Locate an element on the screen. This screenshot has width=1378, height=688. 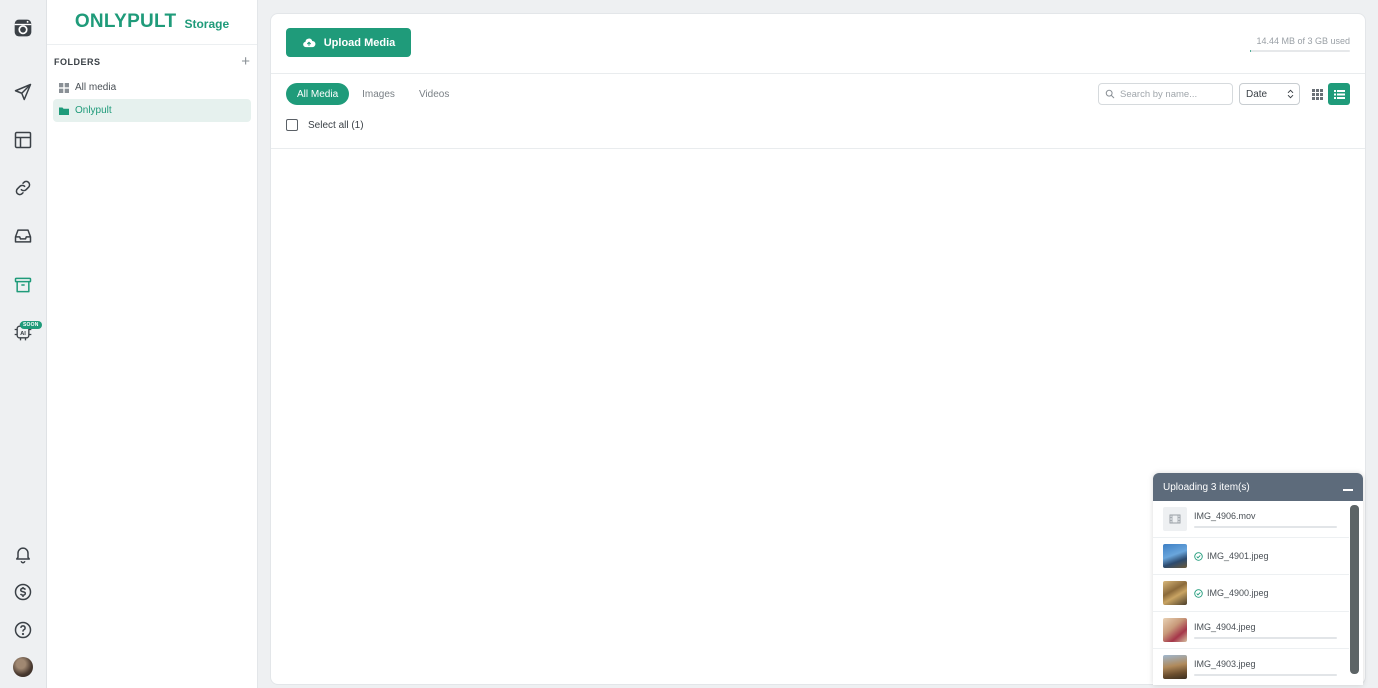
folder-item-all-media: All media is located at coordinates (152, 87).